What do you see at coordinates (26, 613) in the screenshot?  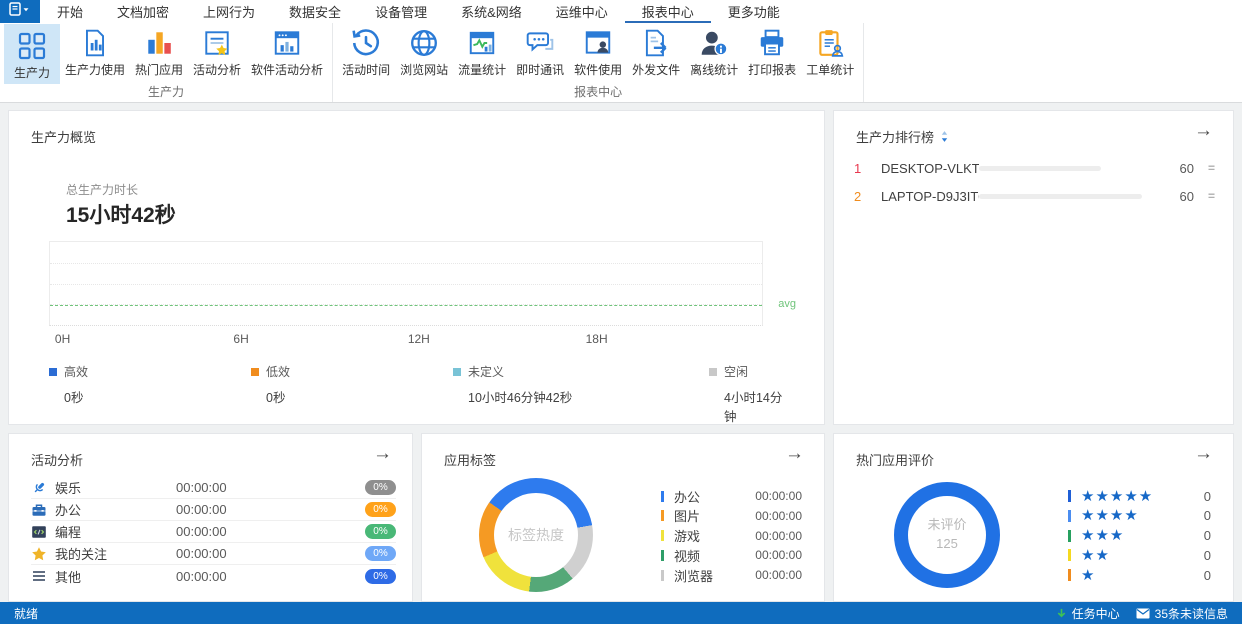 I see `status-ready-text: 就绪` at bounding box center [26, 613].